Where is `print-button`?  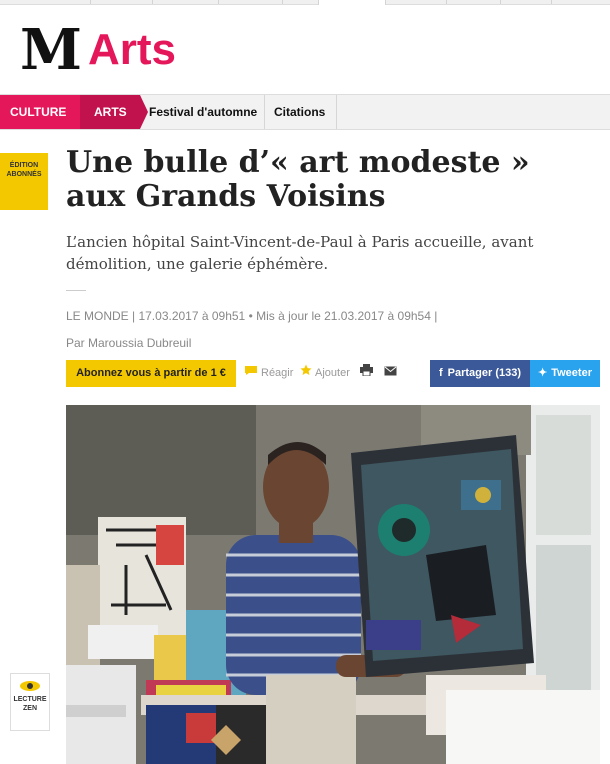 print-button is located at coordinates (368, 373).